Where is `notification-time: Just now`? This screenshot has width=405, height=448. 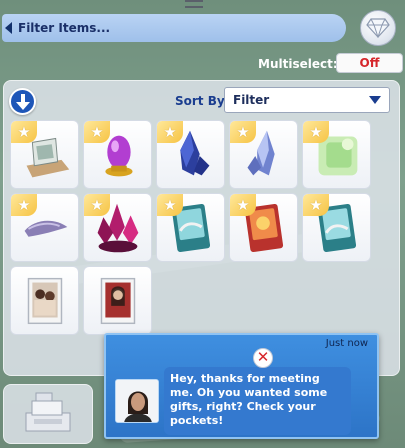
notification-time: Just now is located at coordinates (346, 343).